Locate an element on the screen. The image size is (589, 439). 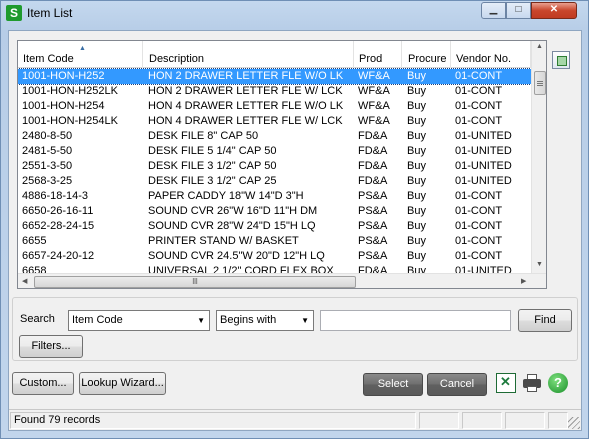
vertical-scrollbar: ▲ ▼ is located at coordinates (538, 157).